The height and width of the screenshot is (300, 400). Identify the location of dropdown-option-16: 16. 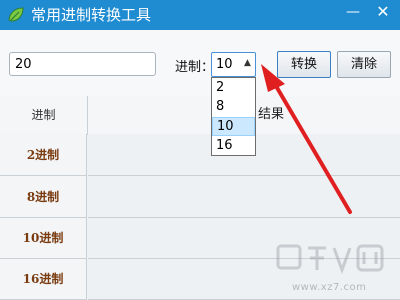
(233, 145).